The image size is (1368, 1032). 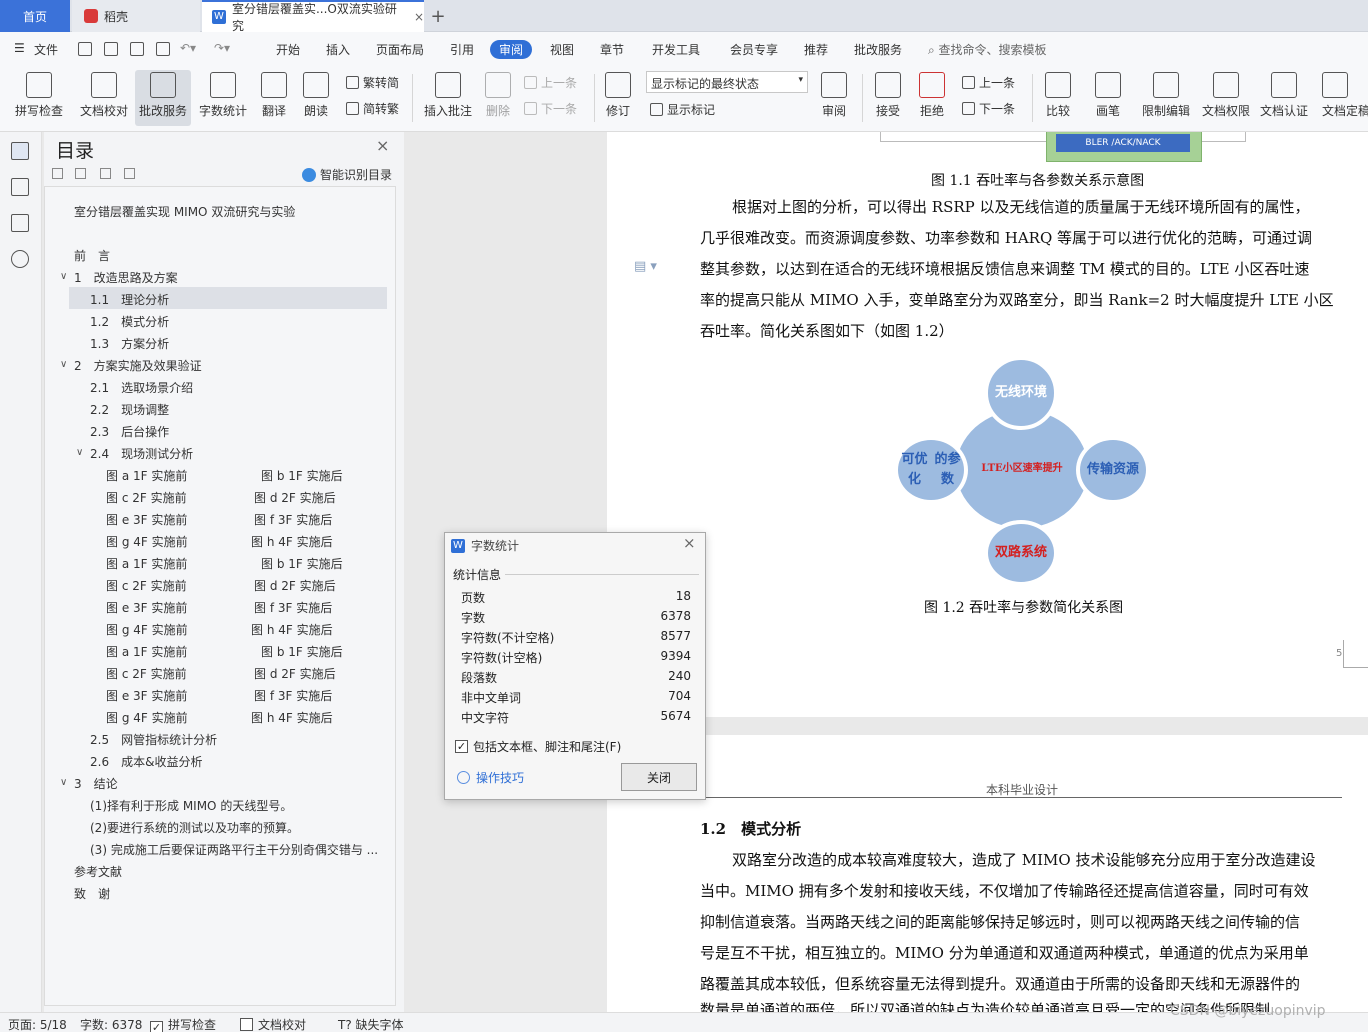 I want to click on reject-button: 拒绝, so click(x=932, y=98).